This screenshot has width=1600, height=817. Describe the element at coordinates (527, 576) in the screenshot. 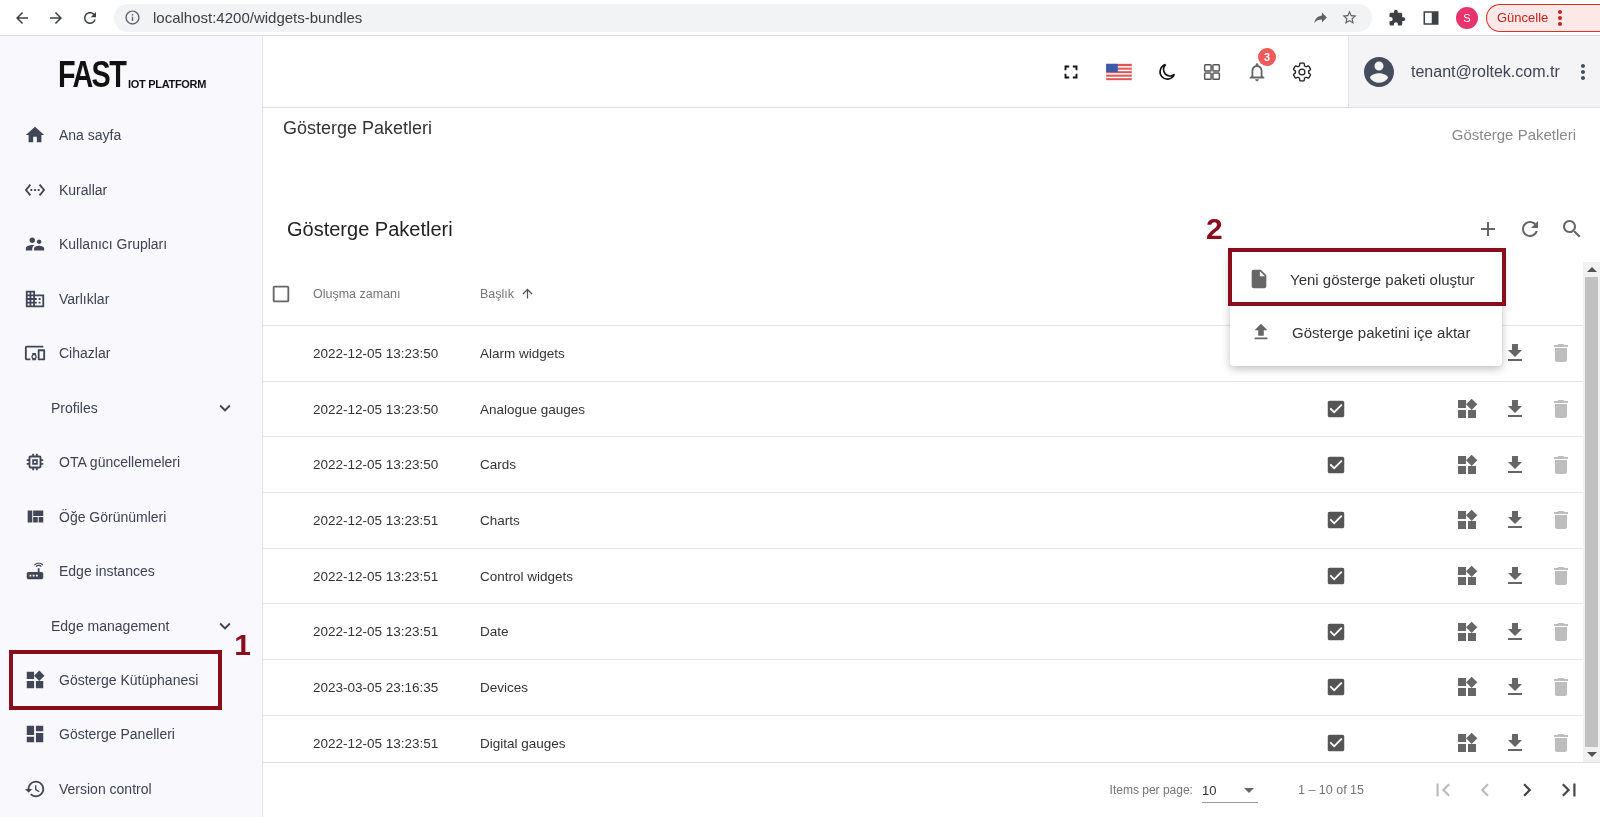

I see `table-cell-text: Control widgets` at that location.